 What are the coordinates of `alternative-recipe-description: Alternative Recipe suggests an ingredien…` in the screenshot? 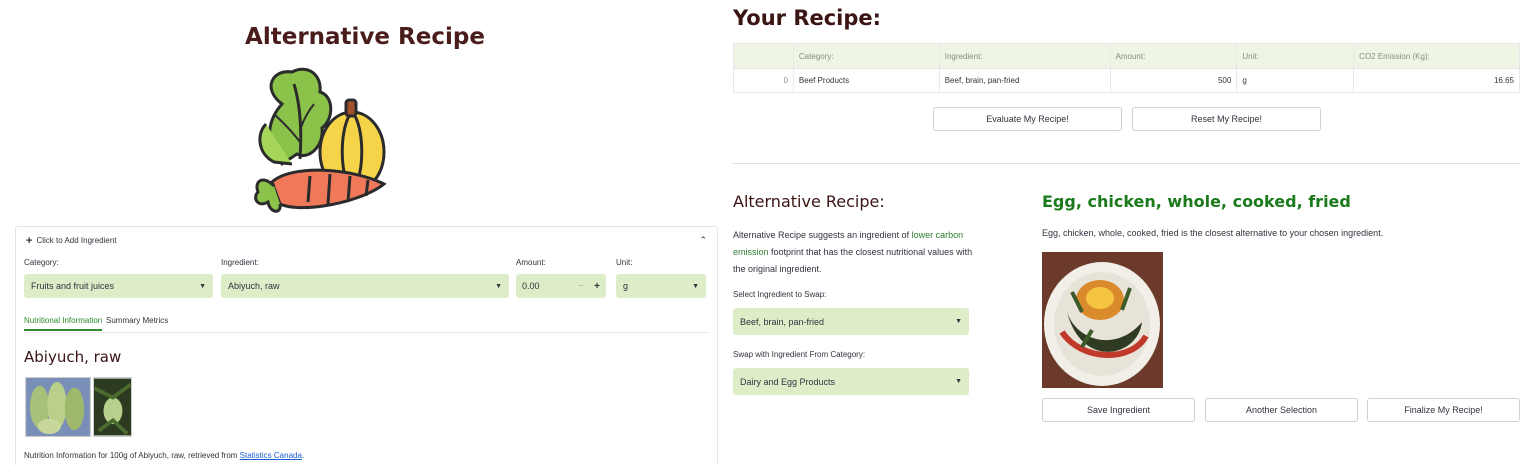 It's located at (853, 252).